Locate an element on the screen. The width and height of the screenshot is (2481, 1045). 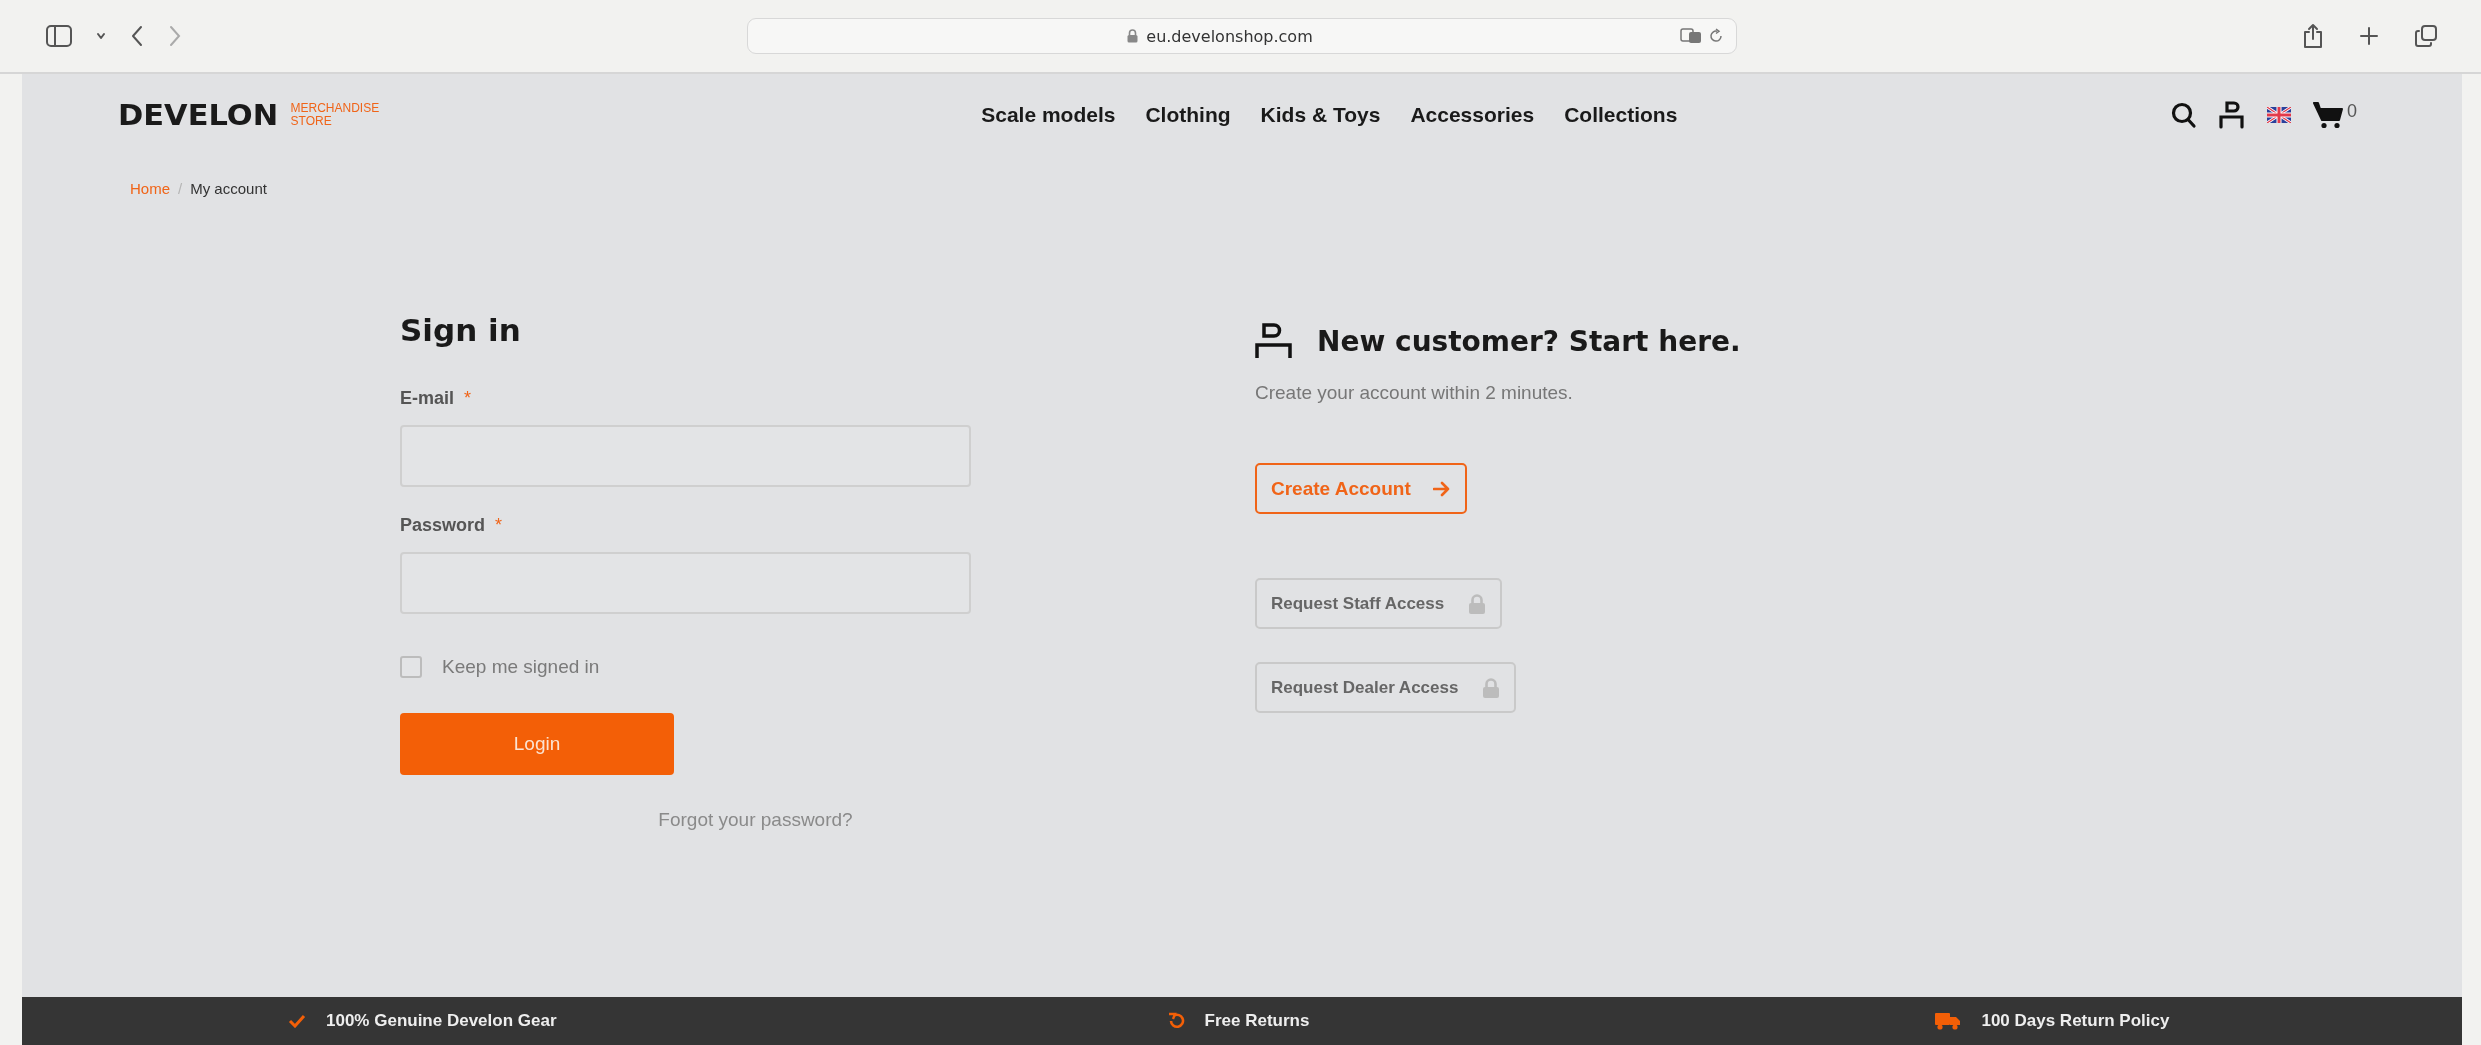
lock-icon is located at coordinates (1133, 36).